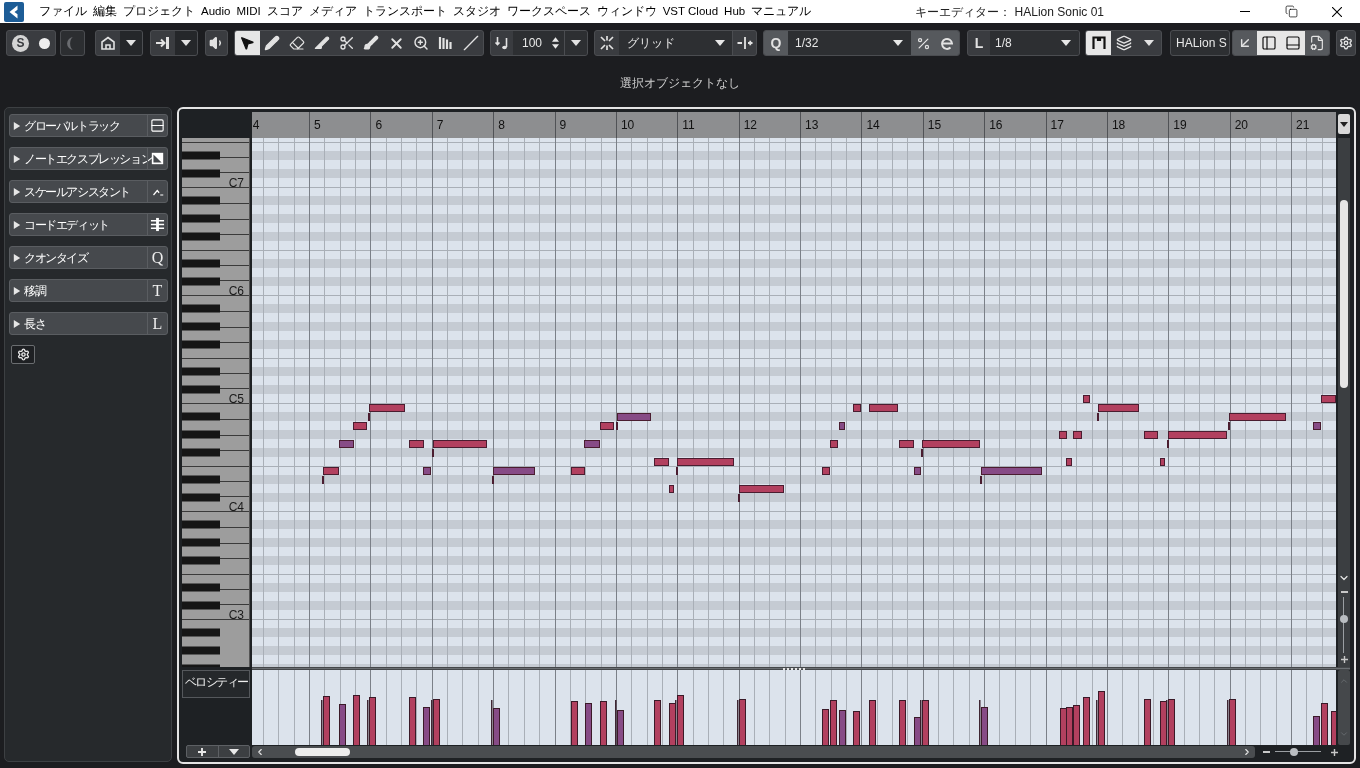  What do you see at coordinates (781, 11) in the screenshot?
I see `menu-item: マニュアル` at bounding box center [781, 11].